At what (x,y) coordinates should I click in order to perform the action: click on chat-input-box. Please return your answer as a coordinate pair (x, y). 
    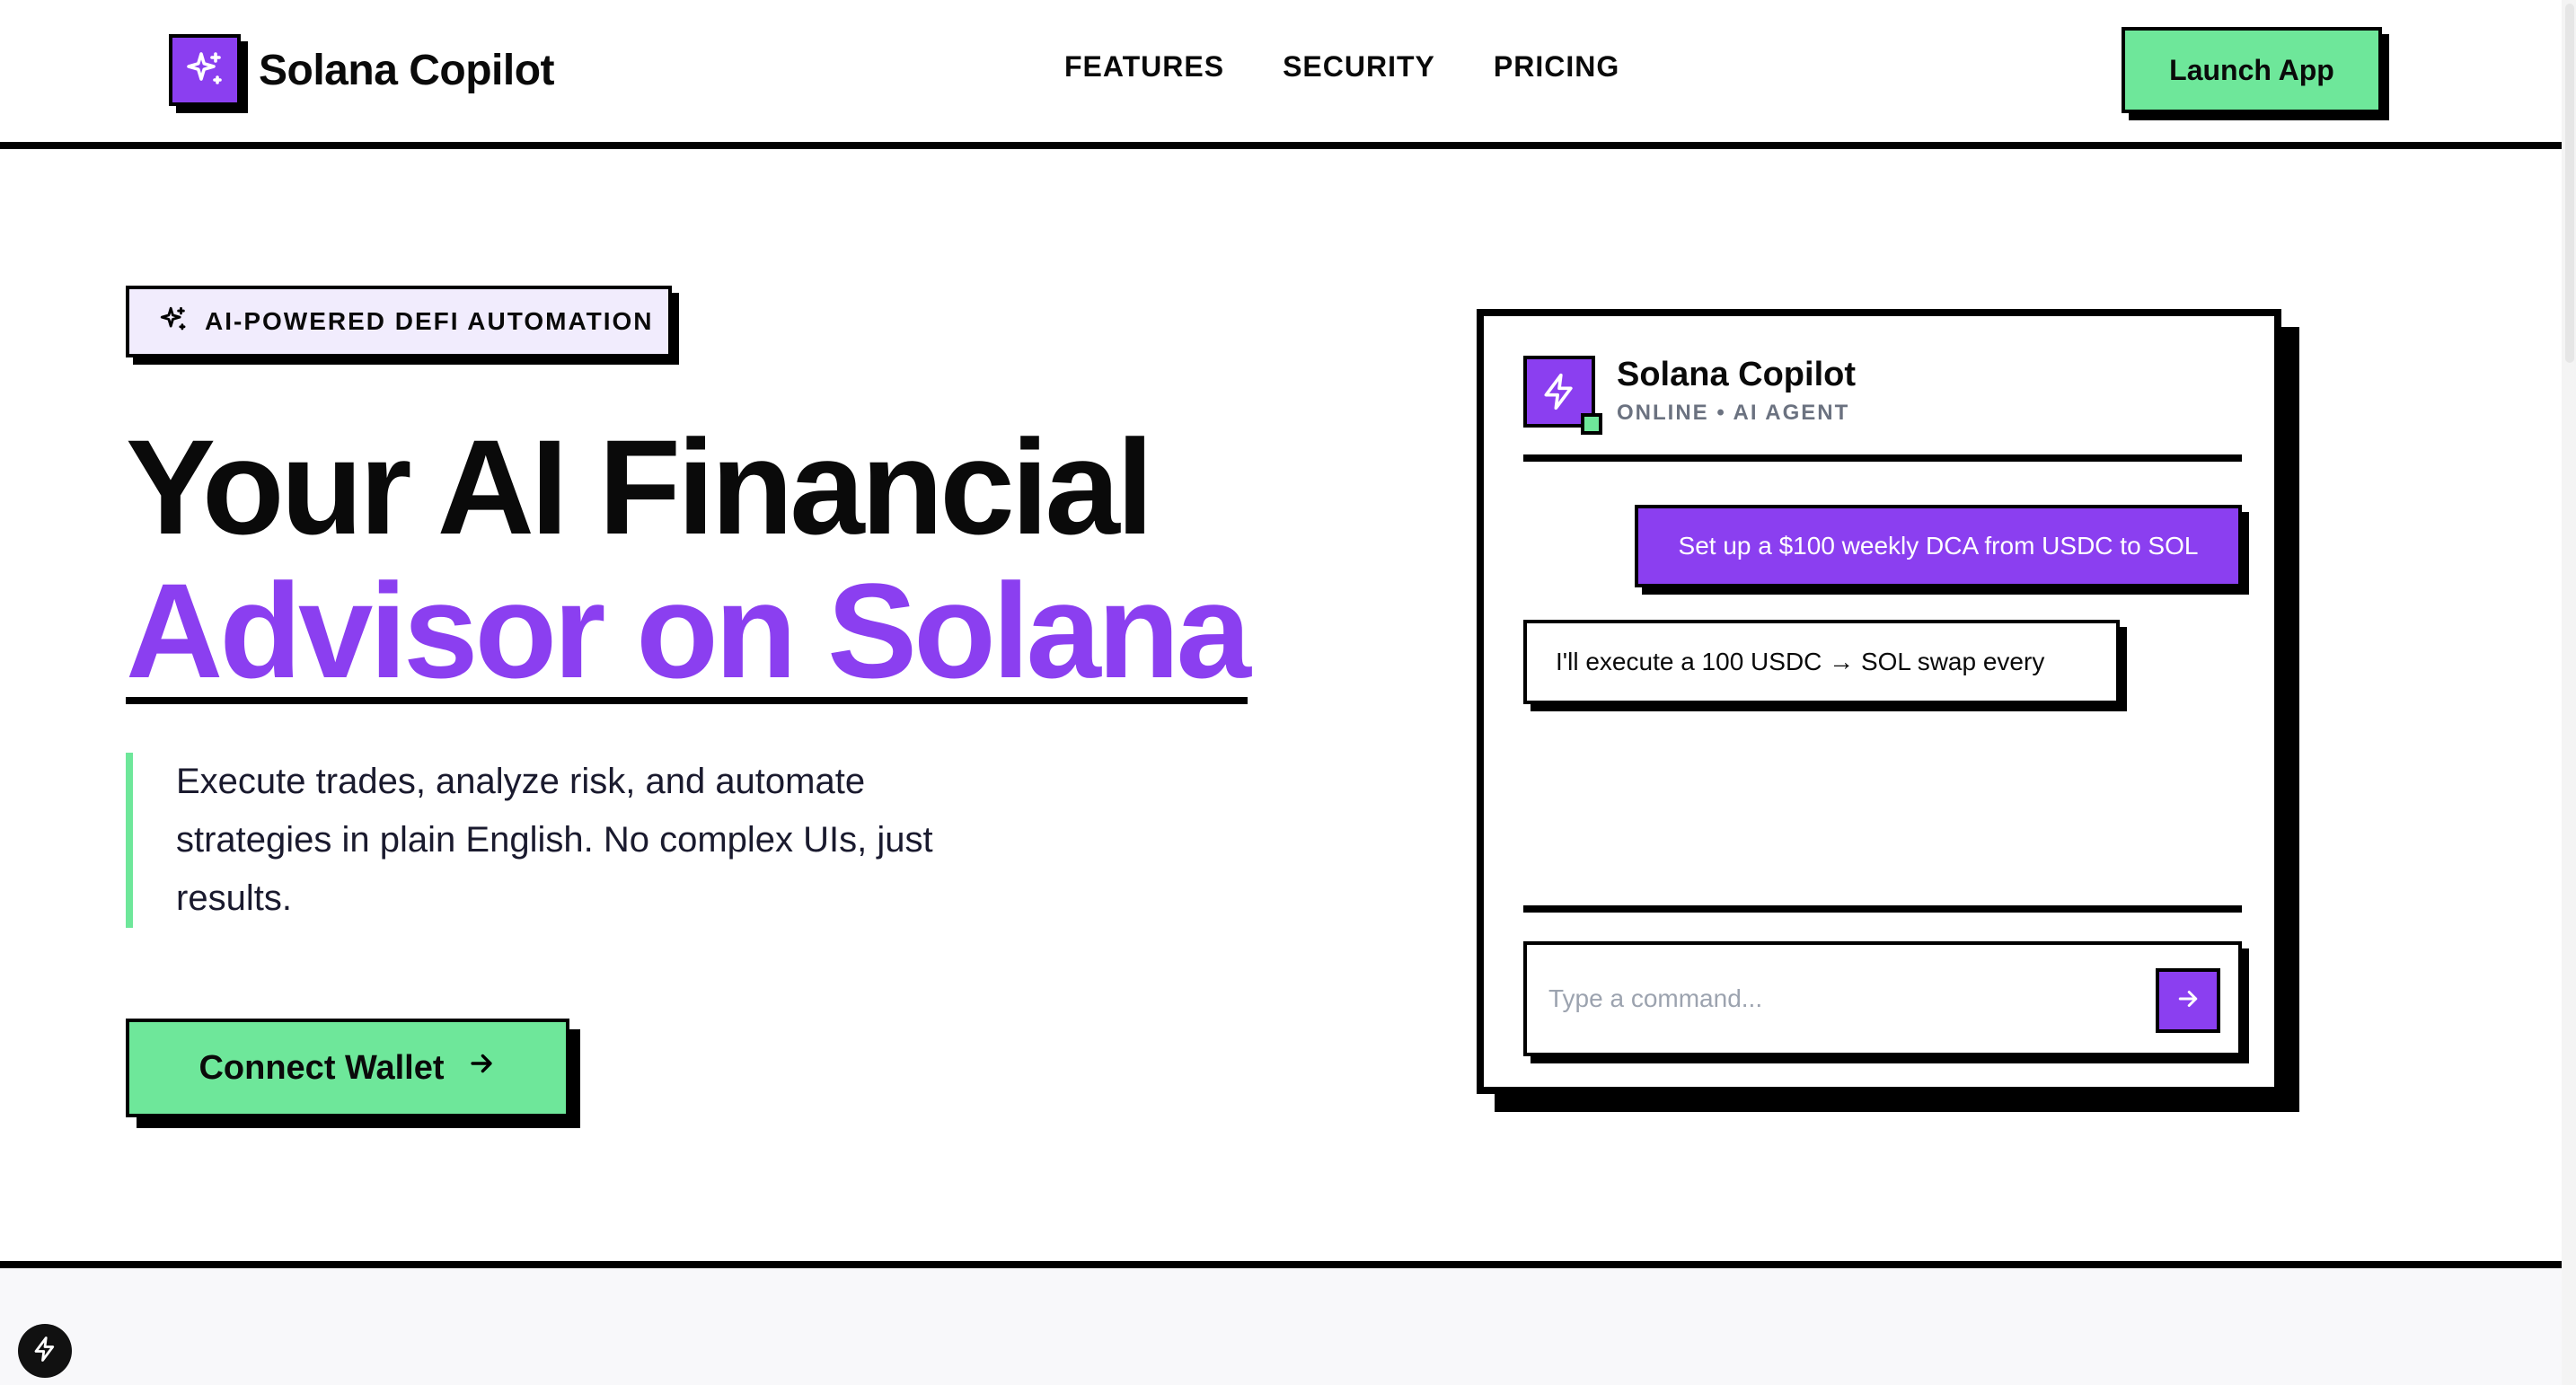
    Looking at the image, I should click on (1882, 999).